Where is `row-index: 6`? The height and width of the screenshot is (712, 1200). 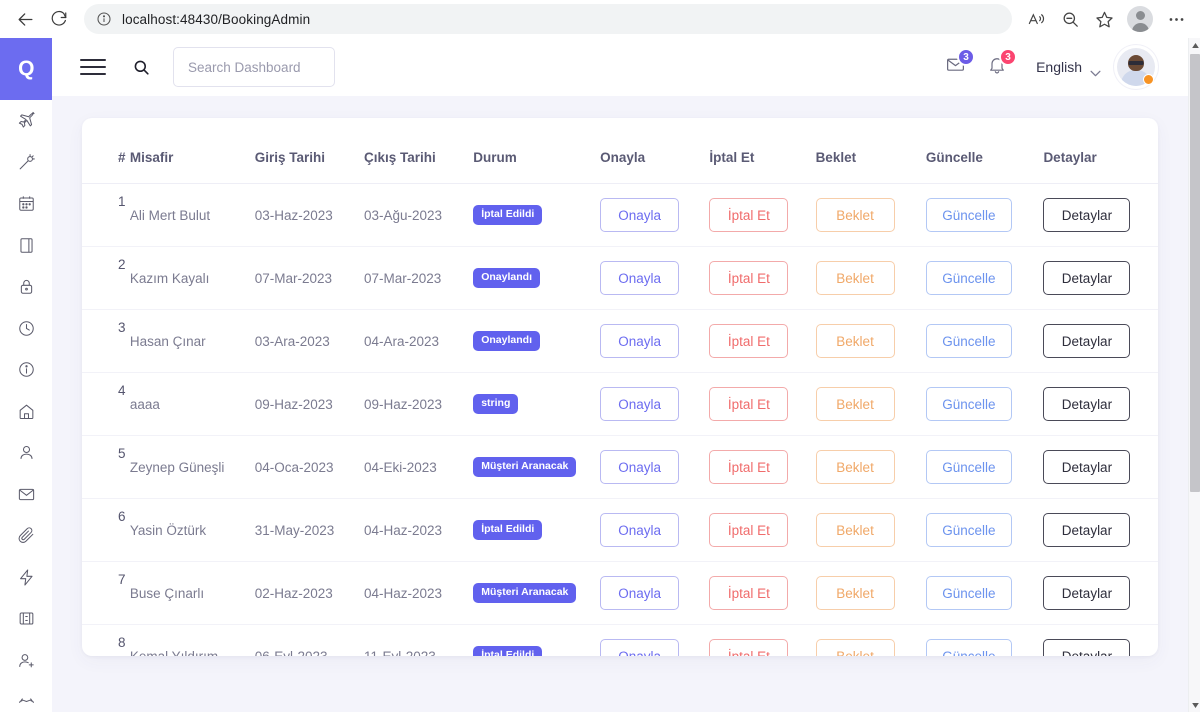 row-index: 6 is located at coordinates (106, 530).